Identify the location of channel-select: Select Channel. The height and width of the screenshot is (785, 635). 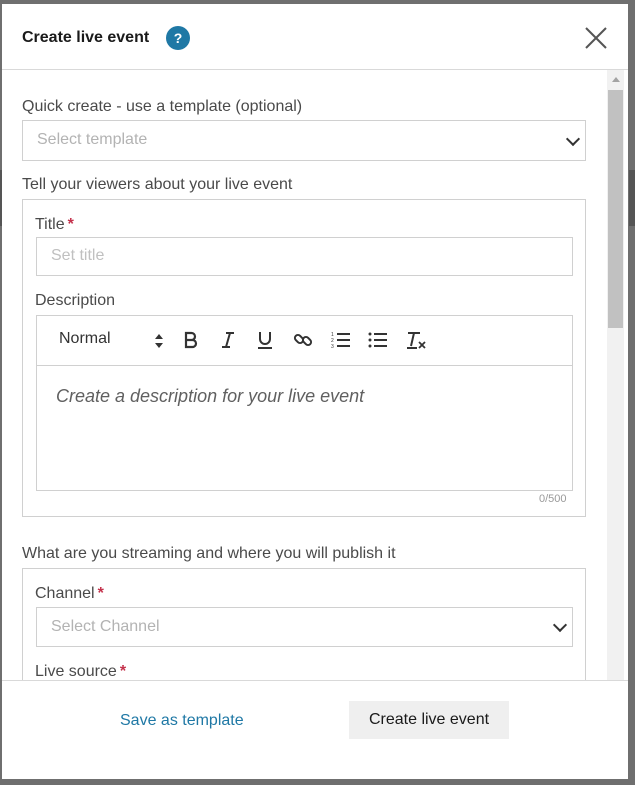
(304, 627).